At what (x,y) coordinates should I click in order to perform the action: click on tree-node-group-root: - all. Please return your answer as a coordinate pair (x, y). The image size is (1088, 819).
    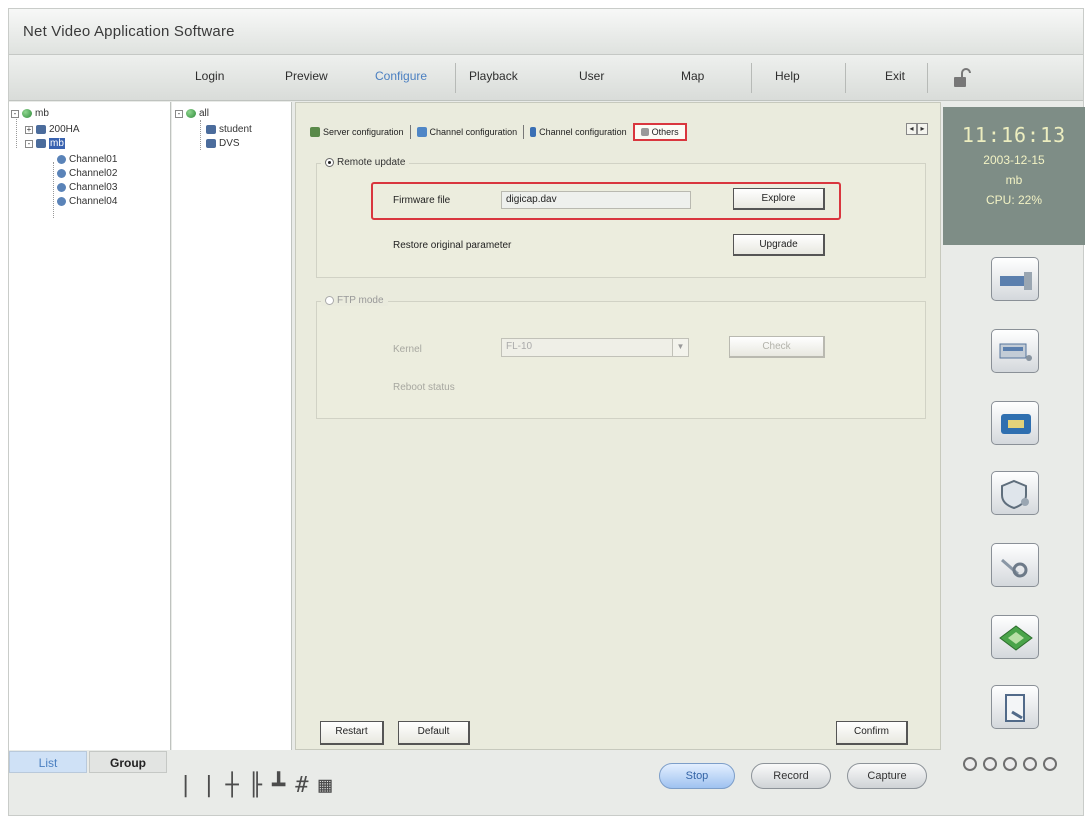
    Looking at the image, I should click on (192, 113).